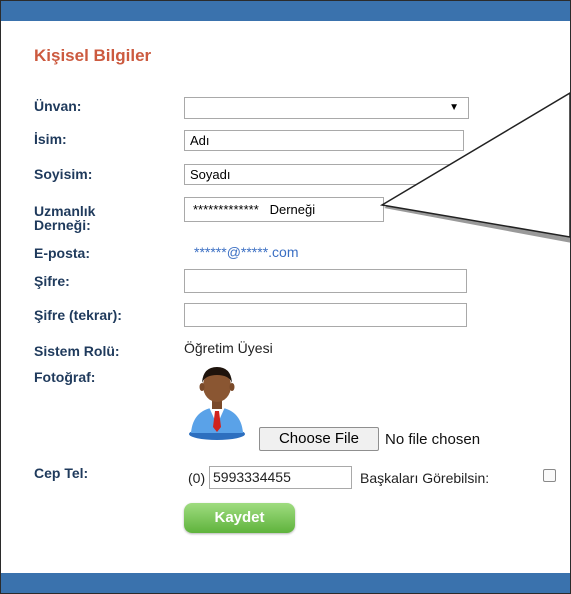 The image size is (571, 594). What do you see at coordinates (284, 209) in the screenshot?
I see `uzmanlik-dernegi-field: ************* Derneği` at bounding box center [284, 209].